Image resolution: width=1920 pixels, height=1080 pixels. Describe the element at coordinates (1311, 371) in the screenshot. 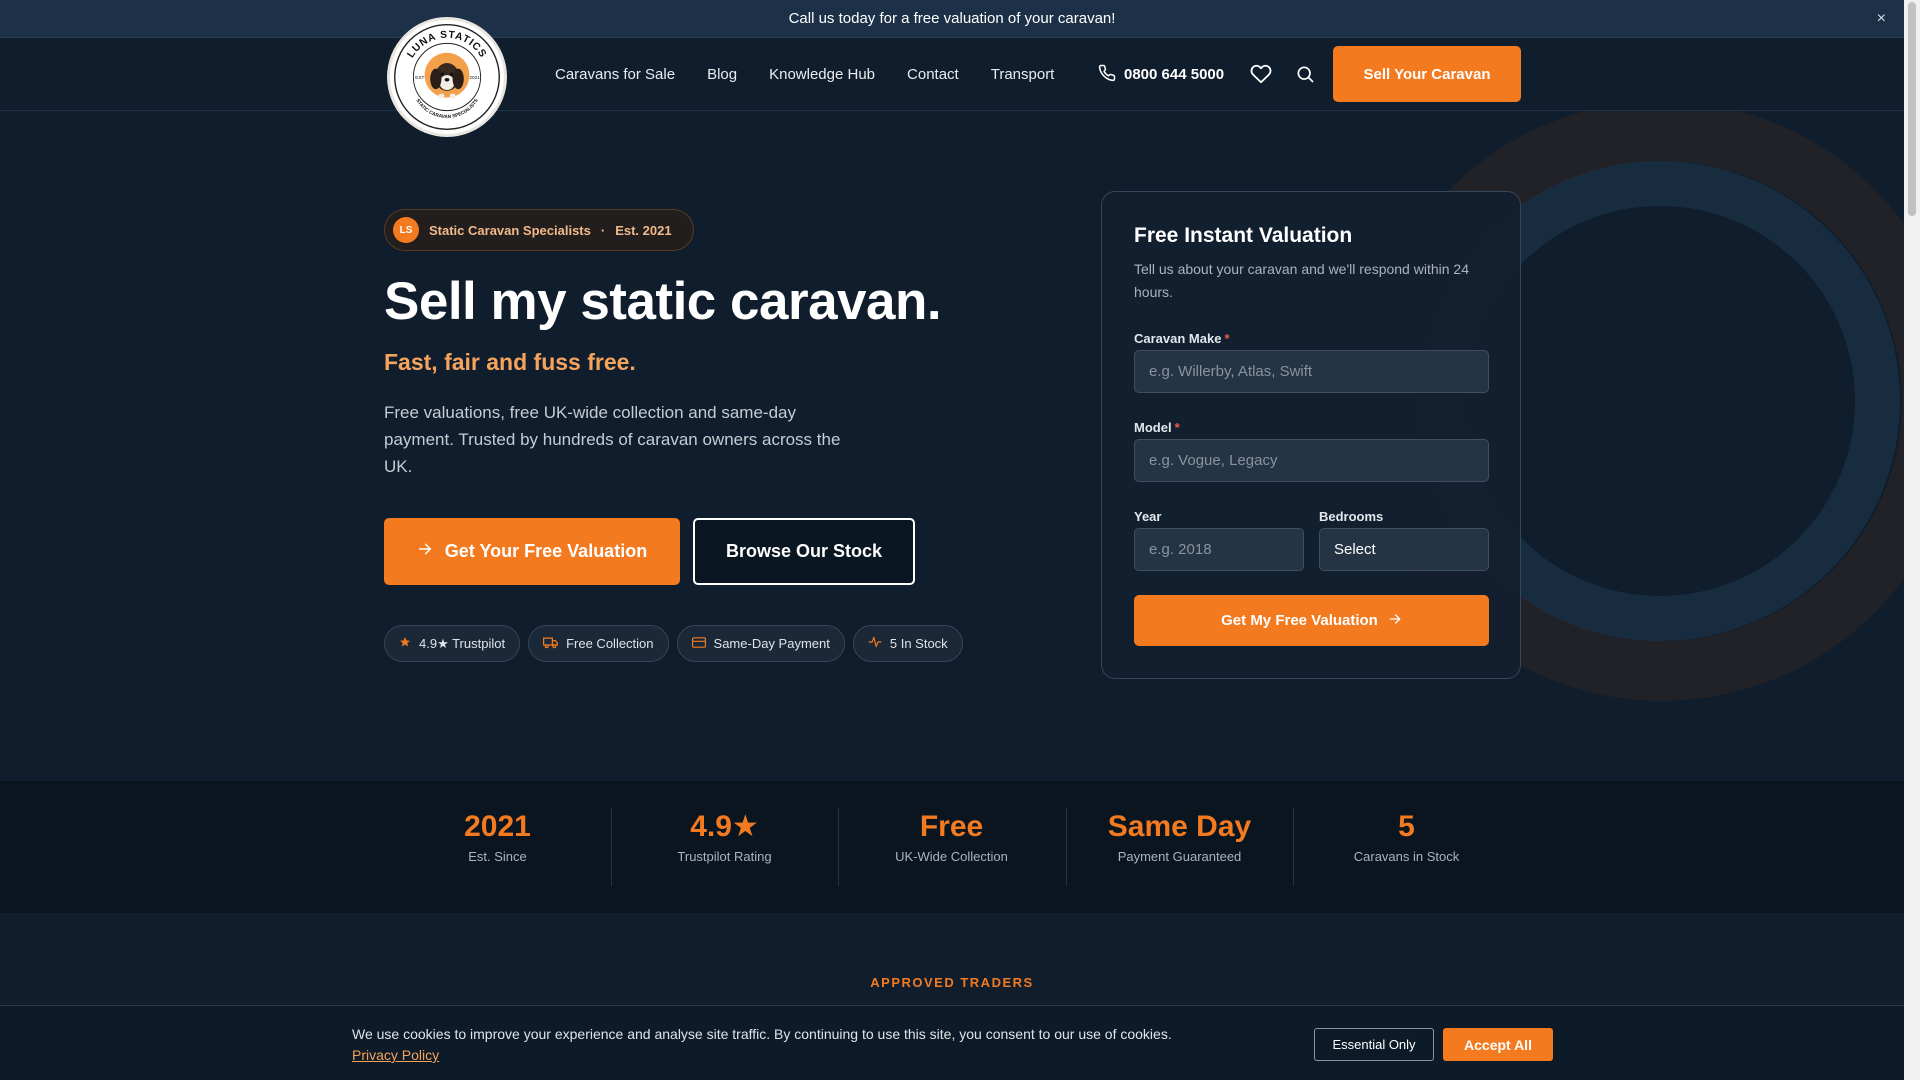

I see `caravan-make-input` at that location.